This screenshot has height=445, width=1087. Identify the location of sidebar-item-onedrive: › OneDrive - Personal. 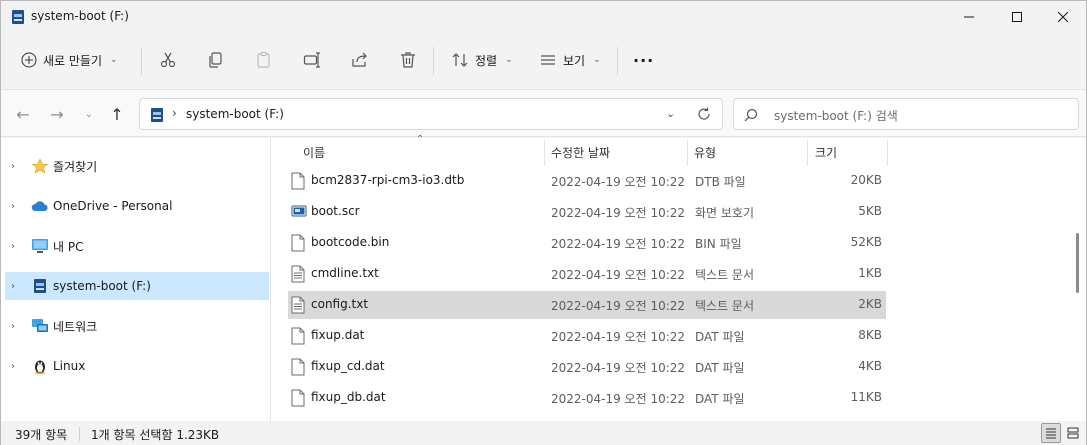
(137, 206).